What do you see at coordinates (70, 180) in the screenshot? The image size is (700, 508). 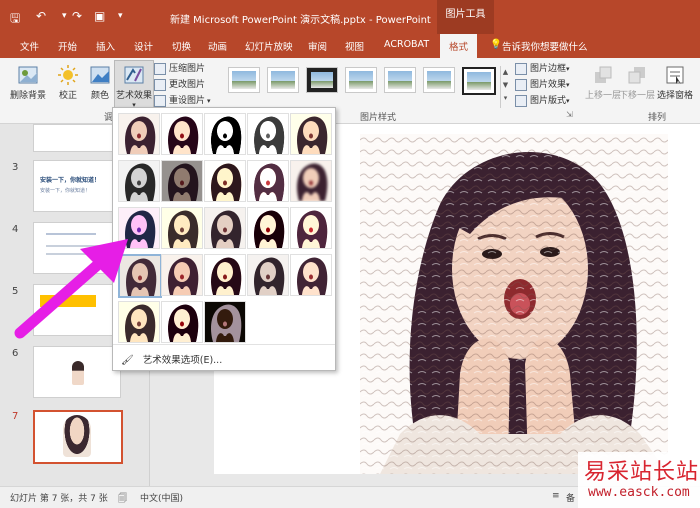 I see `thumbnail-text: 安装一下，你就知道！` at bounding box center [70, 180].